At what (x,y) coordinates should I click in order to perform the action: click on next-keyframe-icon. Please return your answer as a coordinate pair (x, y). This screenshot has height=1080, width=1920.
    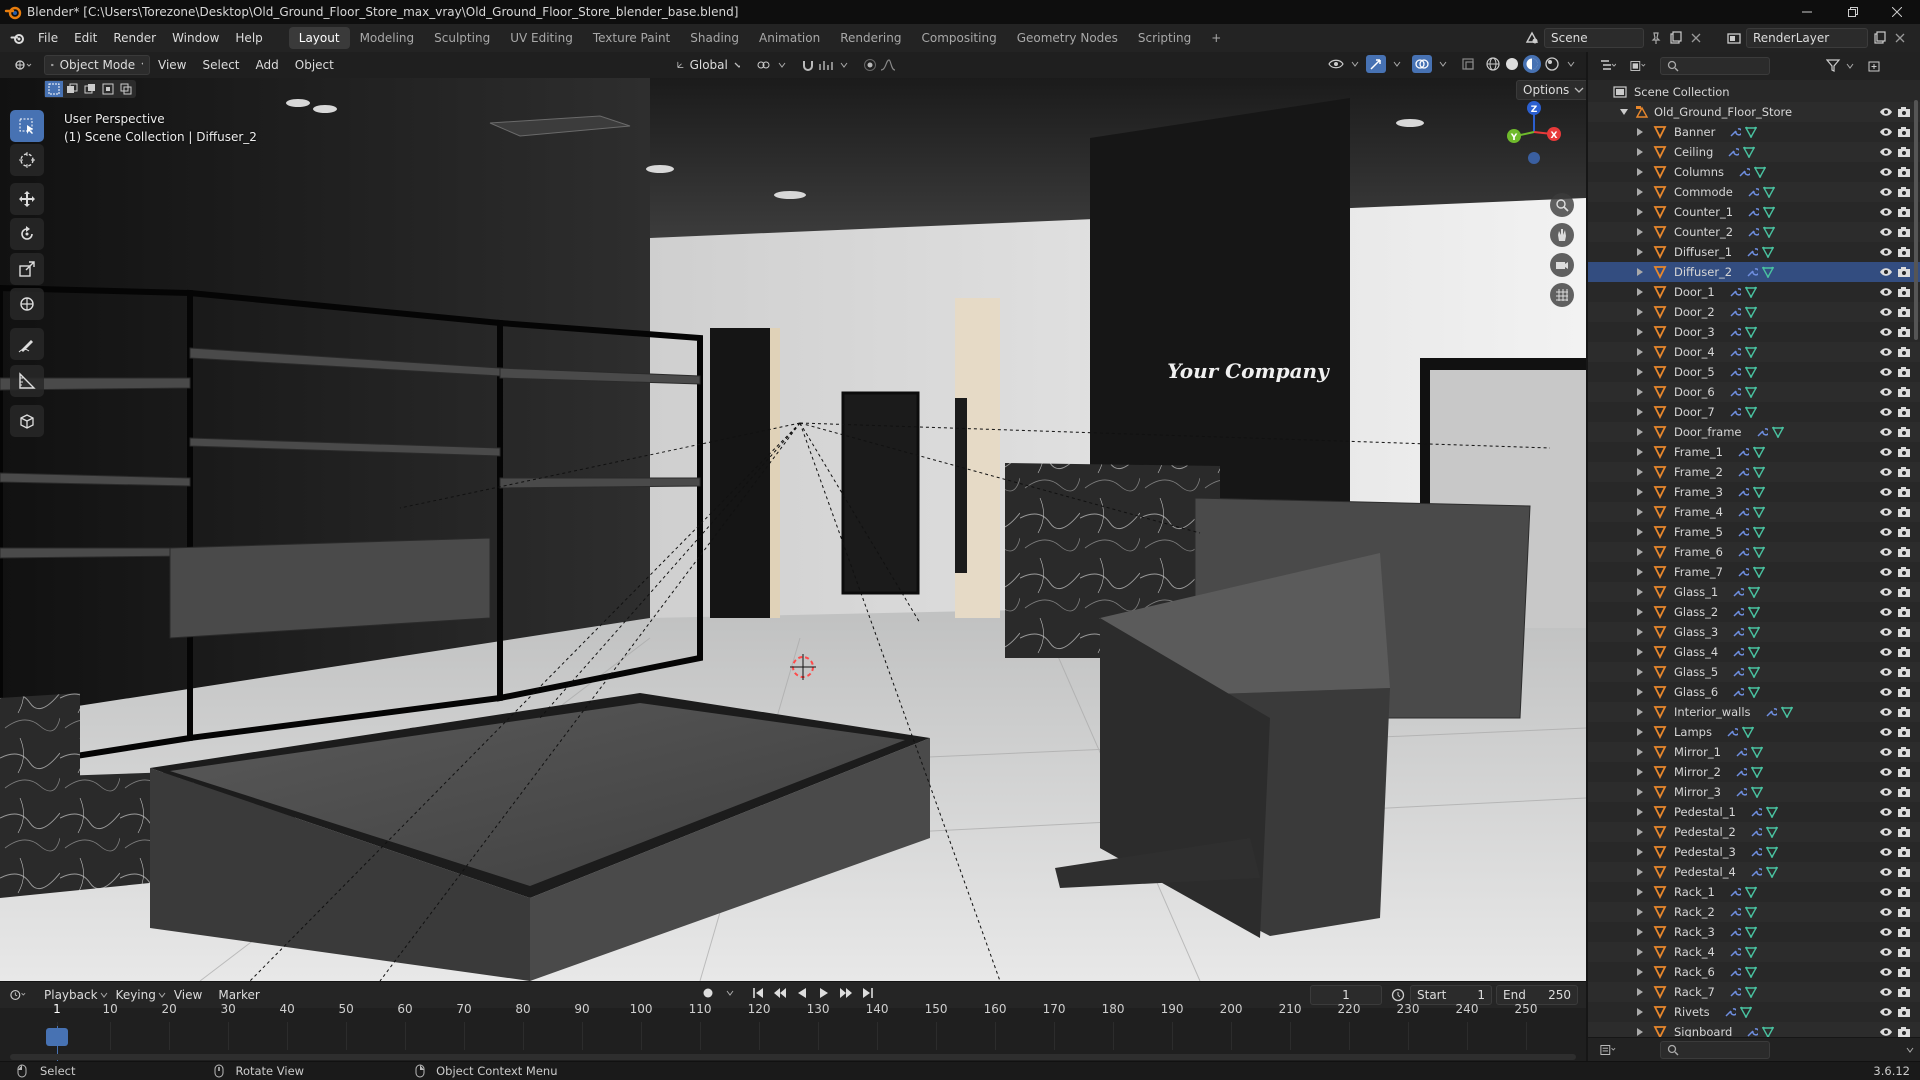
    Looking at the image, I should click on (846, 993).